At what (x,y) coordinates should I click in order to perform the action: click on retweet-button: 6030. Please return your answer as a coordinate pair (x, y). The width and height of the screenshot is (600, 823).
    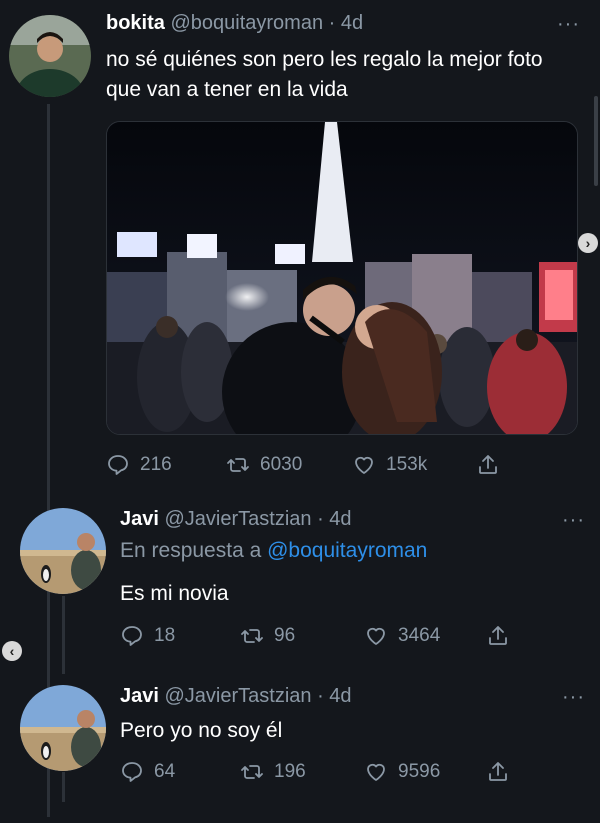
    Looking at the image, I should click on (264, 465).